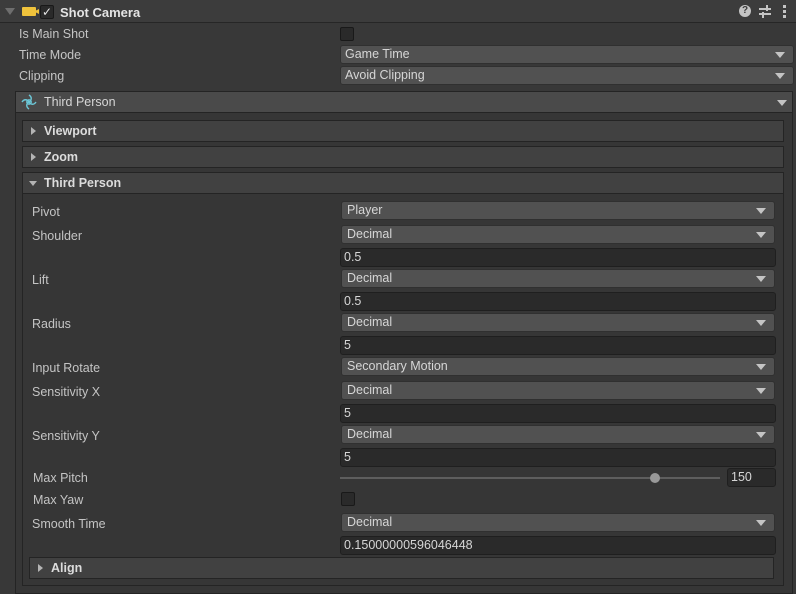 This screenshot has width=796, height=594. Describe the element at coordinates (70, 131) in the screenshot. I see `viewport-label: Viewport` at that location.